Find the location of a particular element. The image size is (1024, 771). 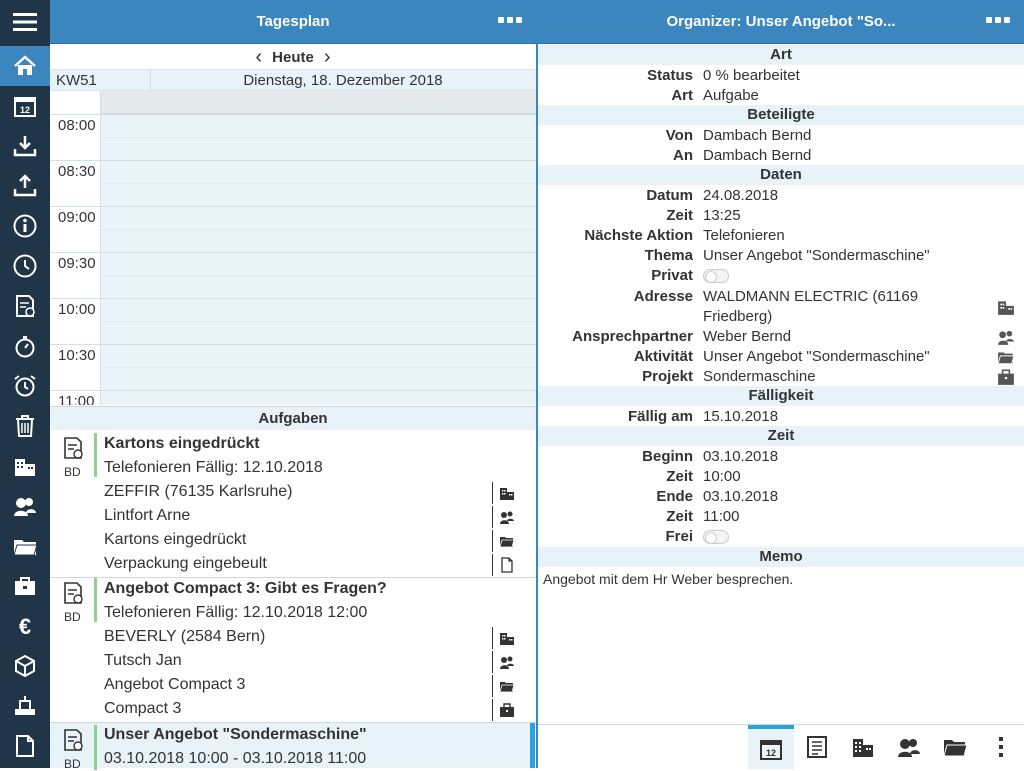

document-icon is located at coordinates (506, 565).